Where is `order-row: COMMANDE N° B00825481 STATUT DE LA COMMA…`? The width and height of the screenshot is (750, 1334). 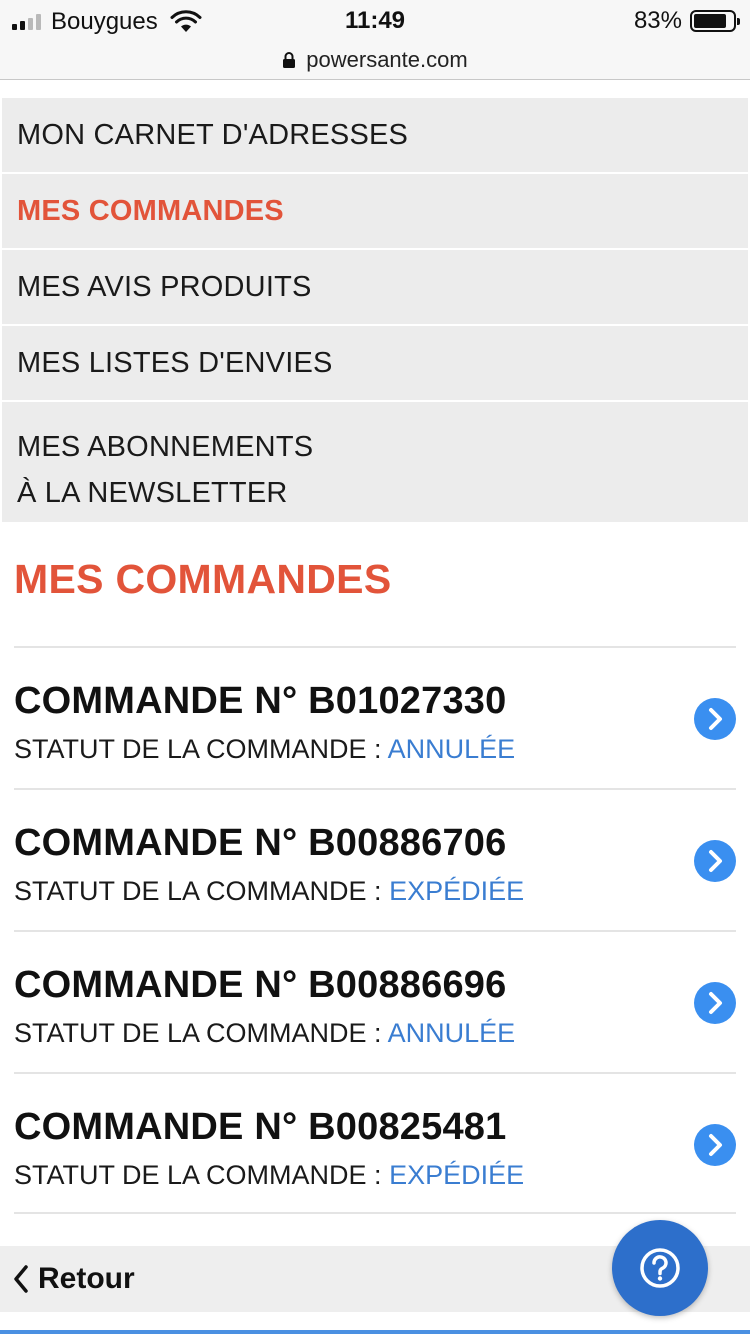 order-row: COMMANDE N° B00825481 STATUT DE LA COMMA… is located at coordinates (375, 1143).